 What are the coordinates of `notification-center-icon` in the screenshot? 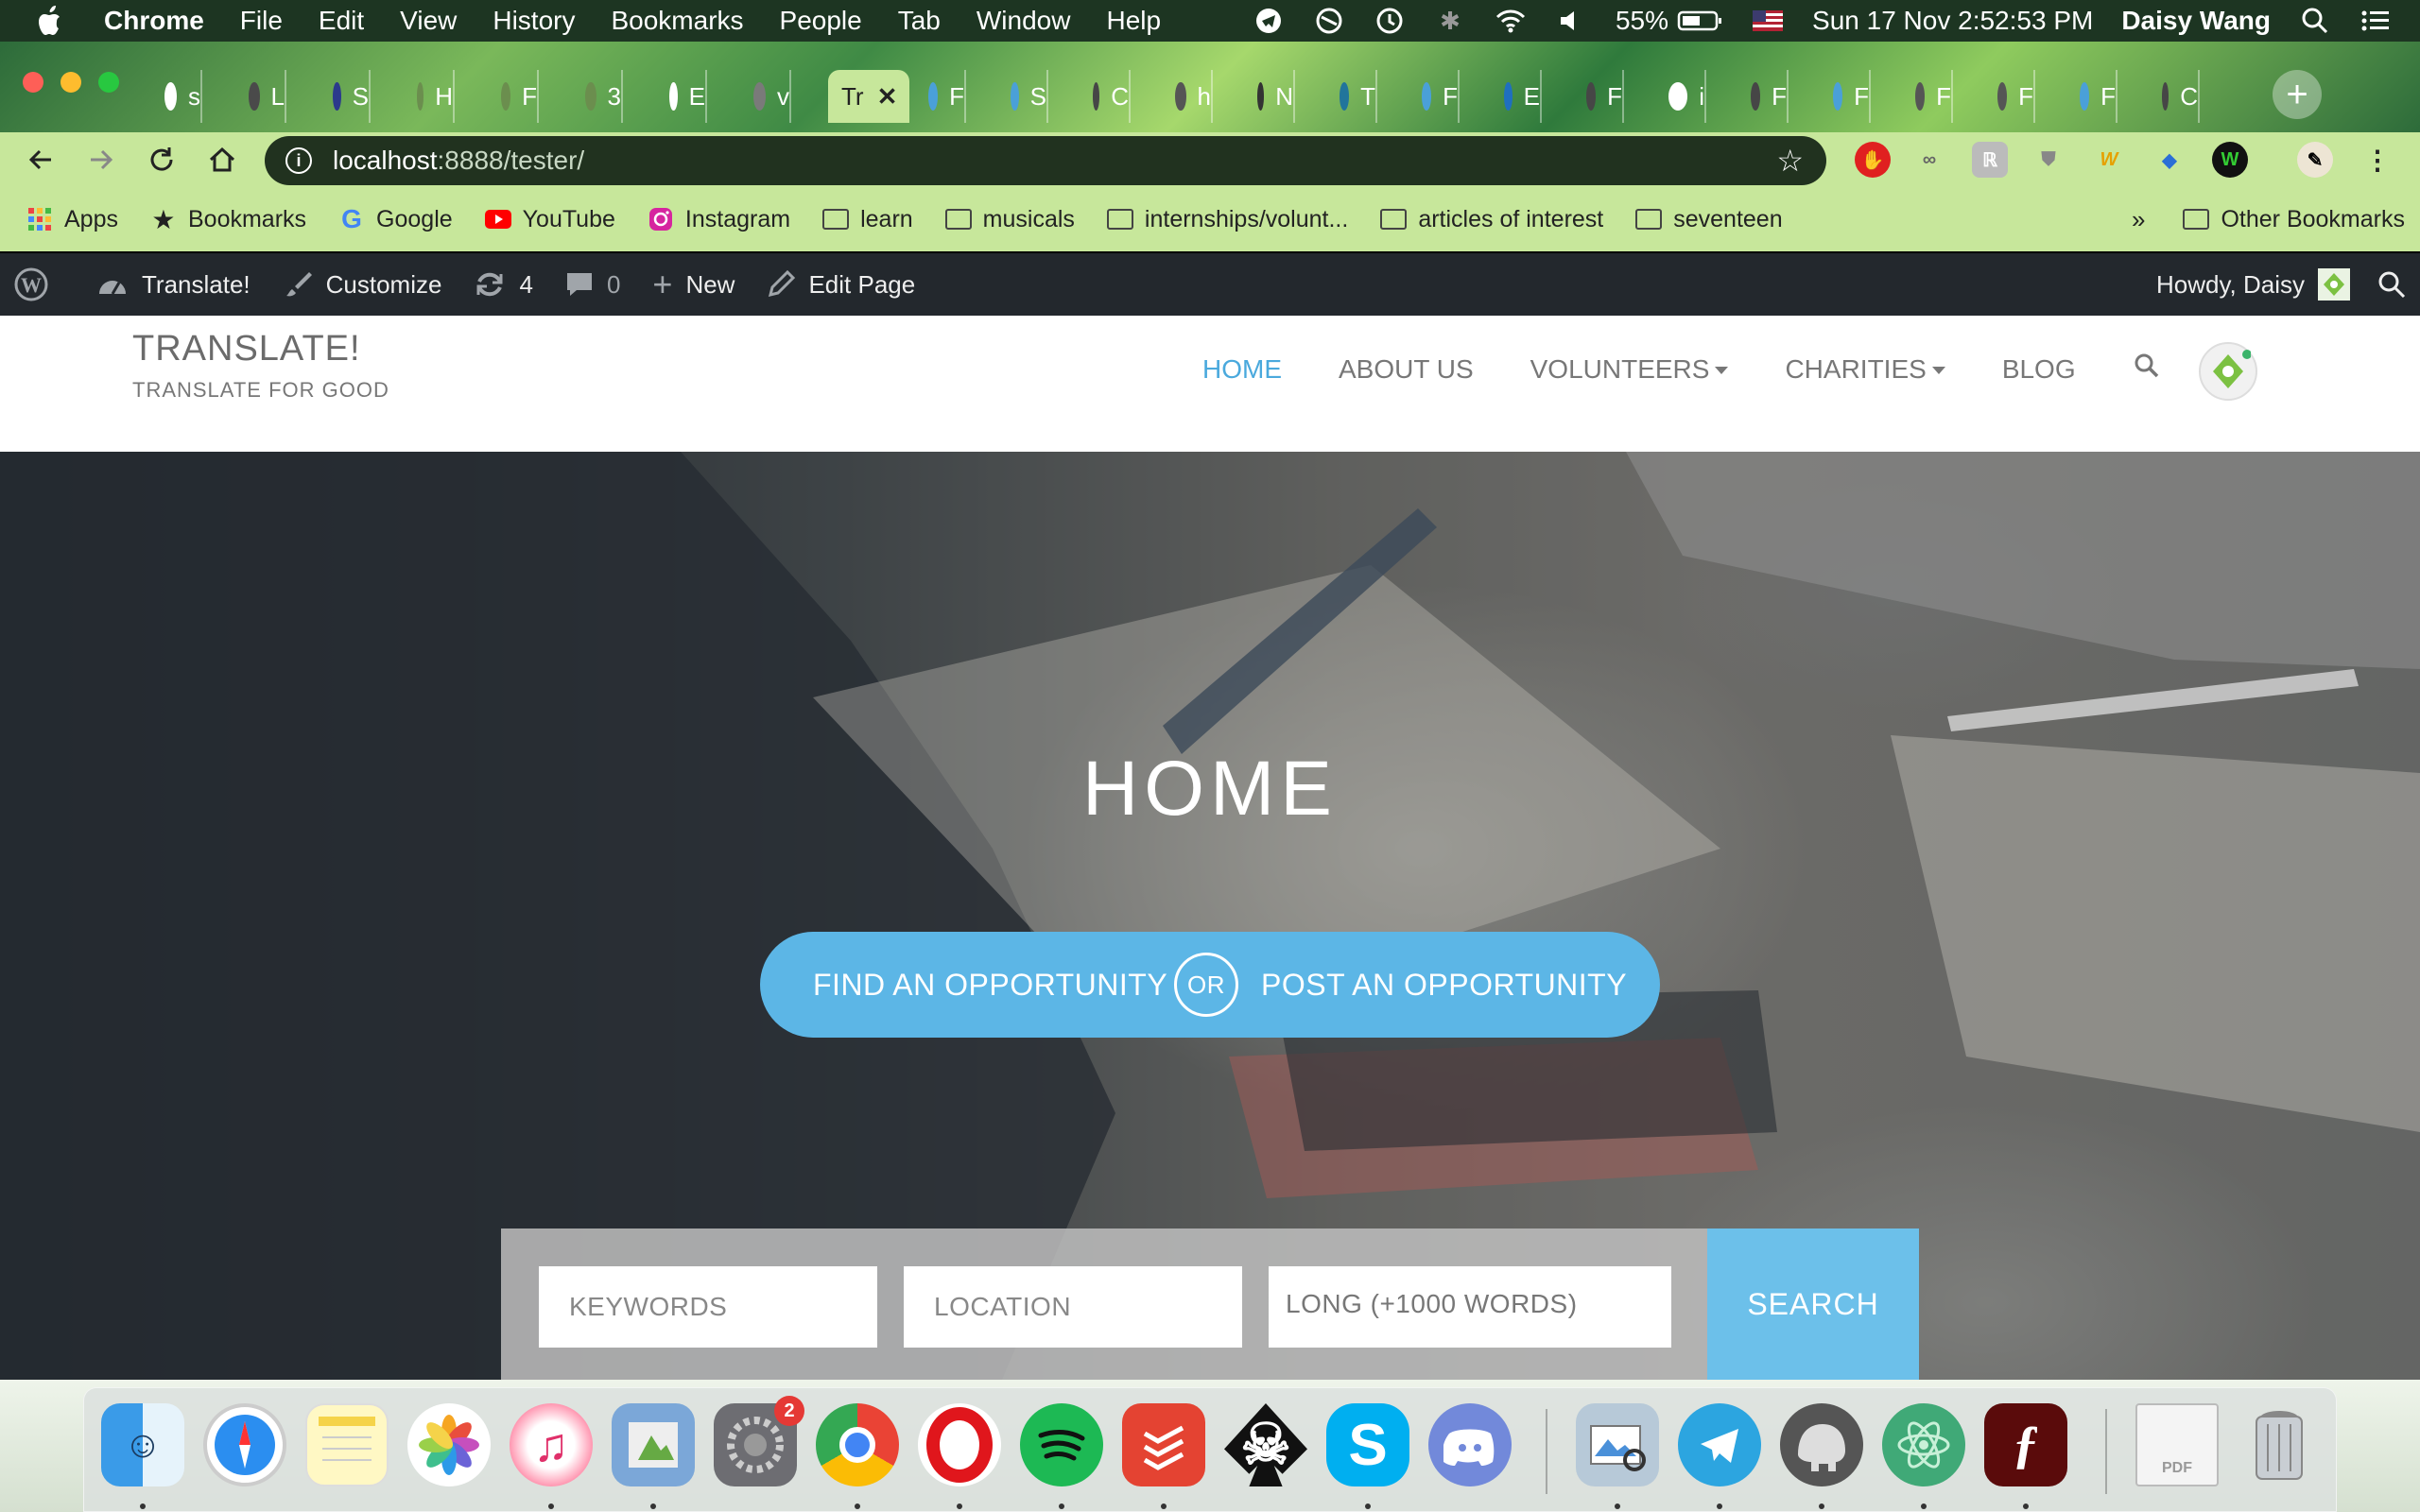 It's located at (2376, 21).